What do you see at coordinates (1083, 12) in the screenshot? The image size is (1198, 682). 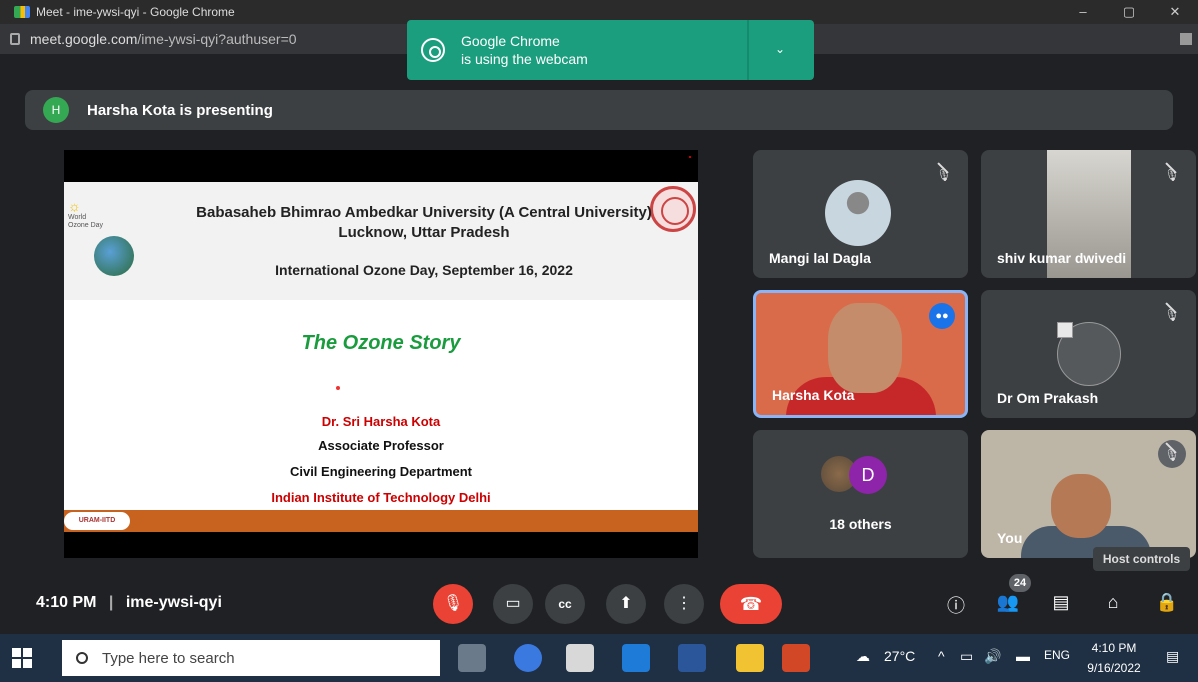 I see `minimize-button: –` at bounding box center [1083, 12].